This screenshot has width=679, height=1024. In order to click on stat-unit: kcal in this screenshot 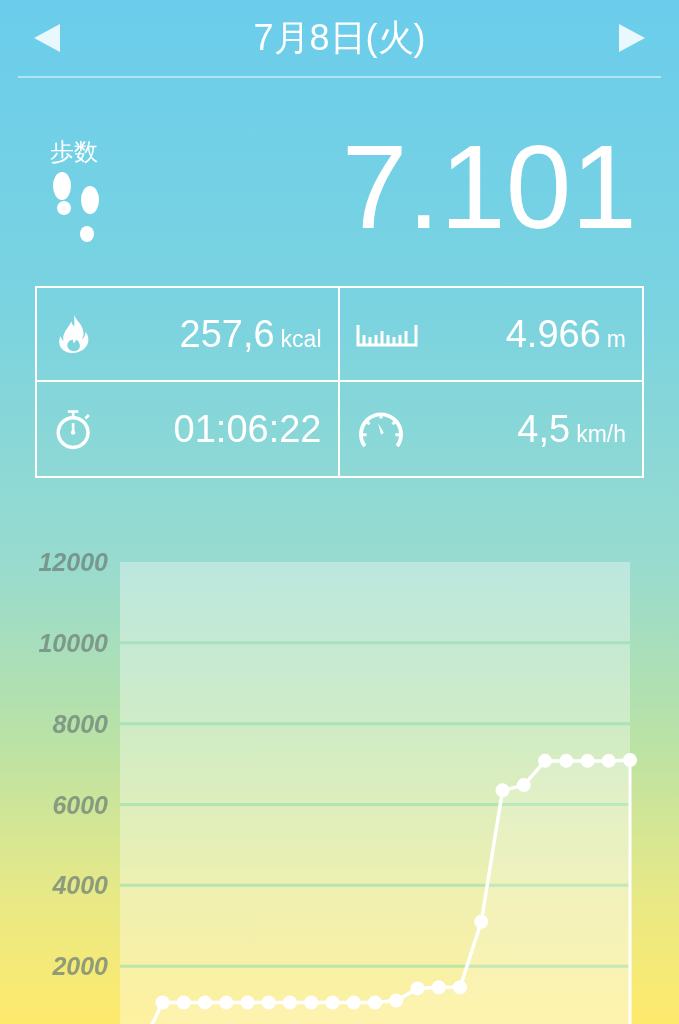, I will do `click(301, 339)`.